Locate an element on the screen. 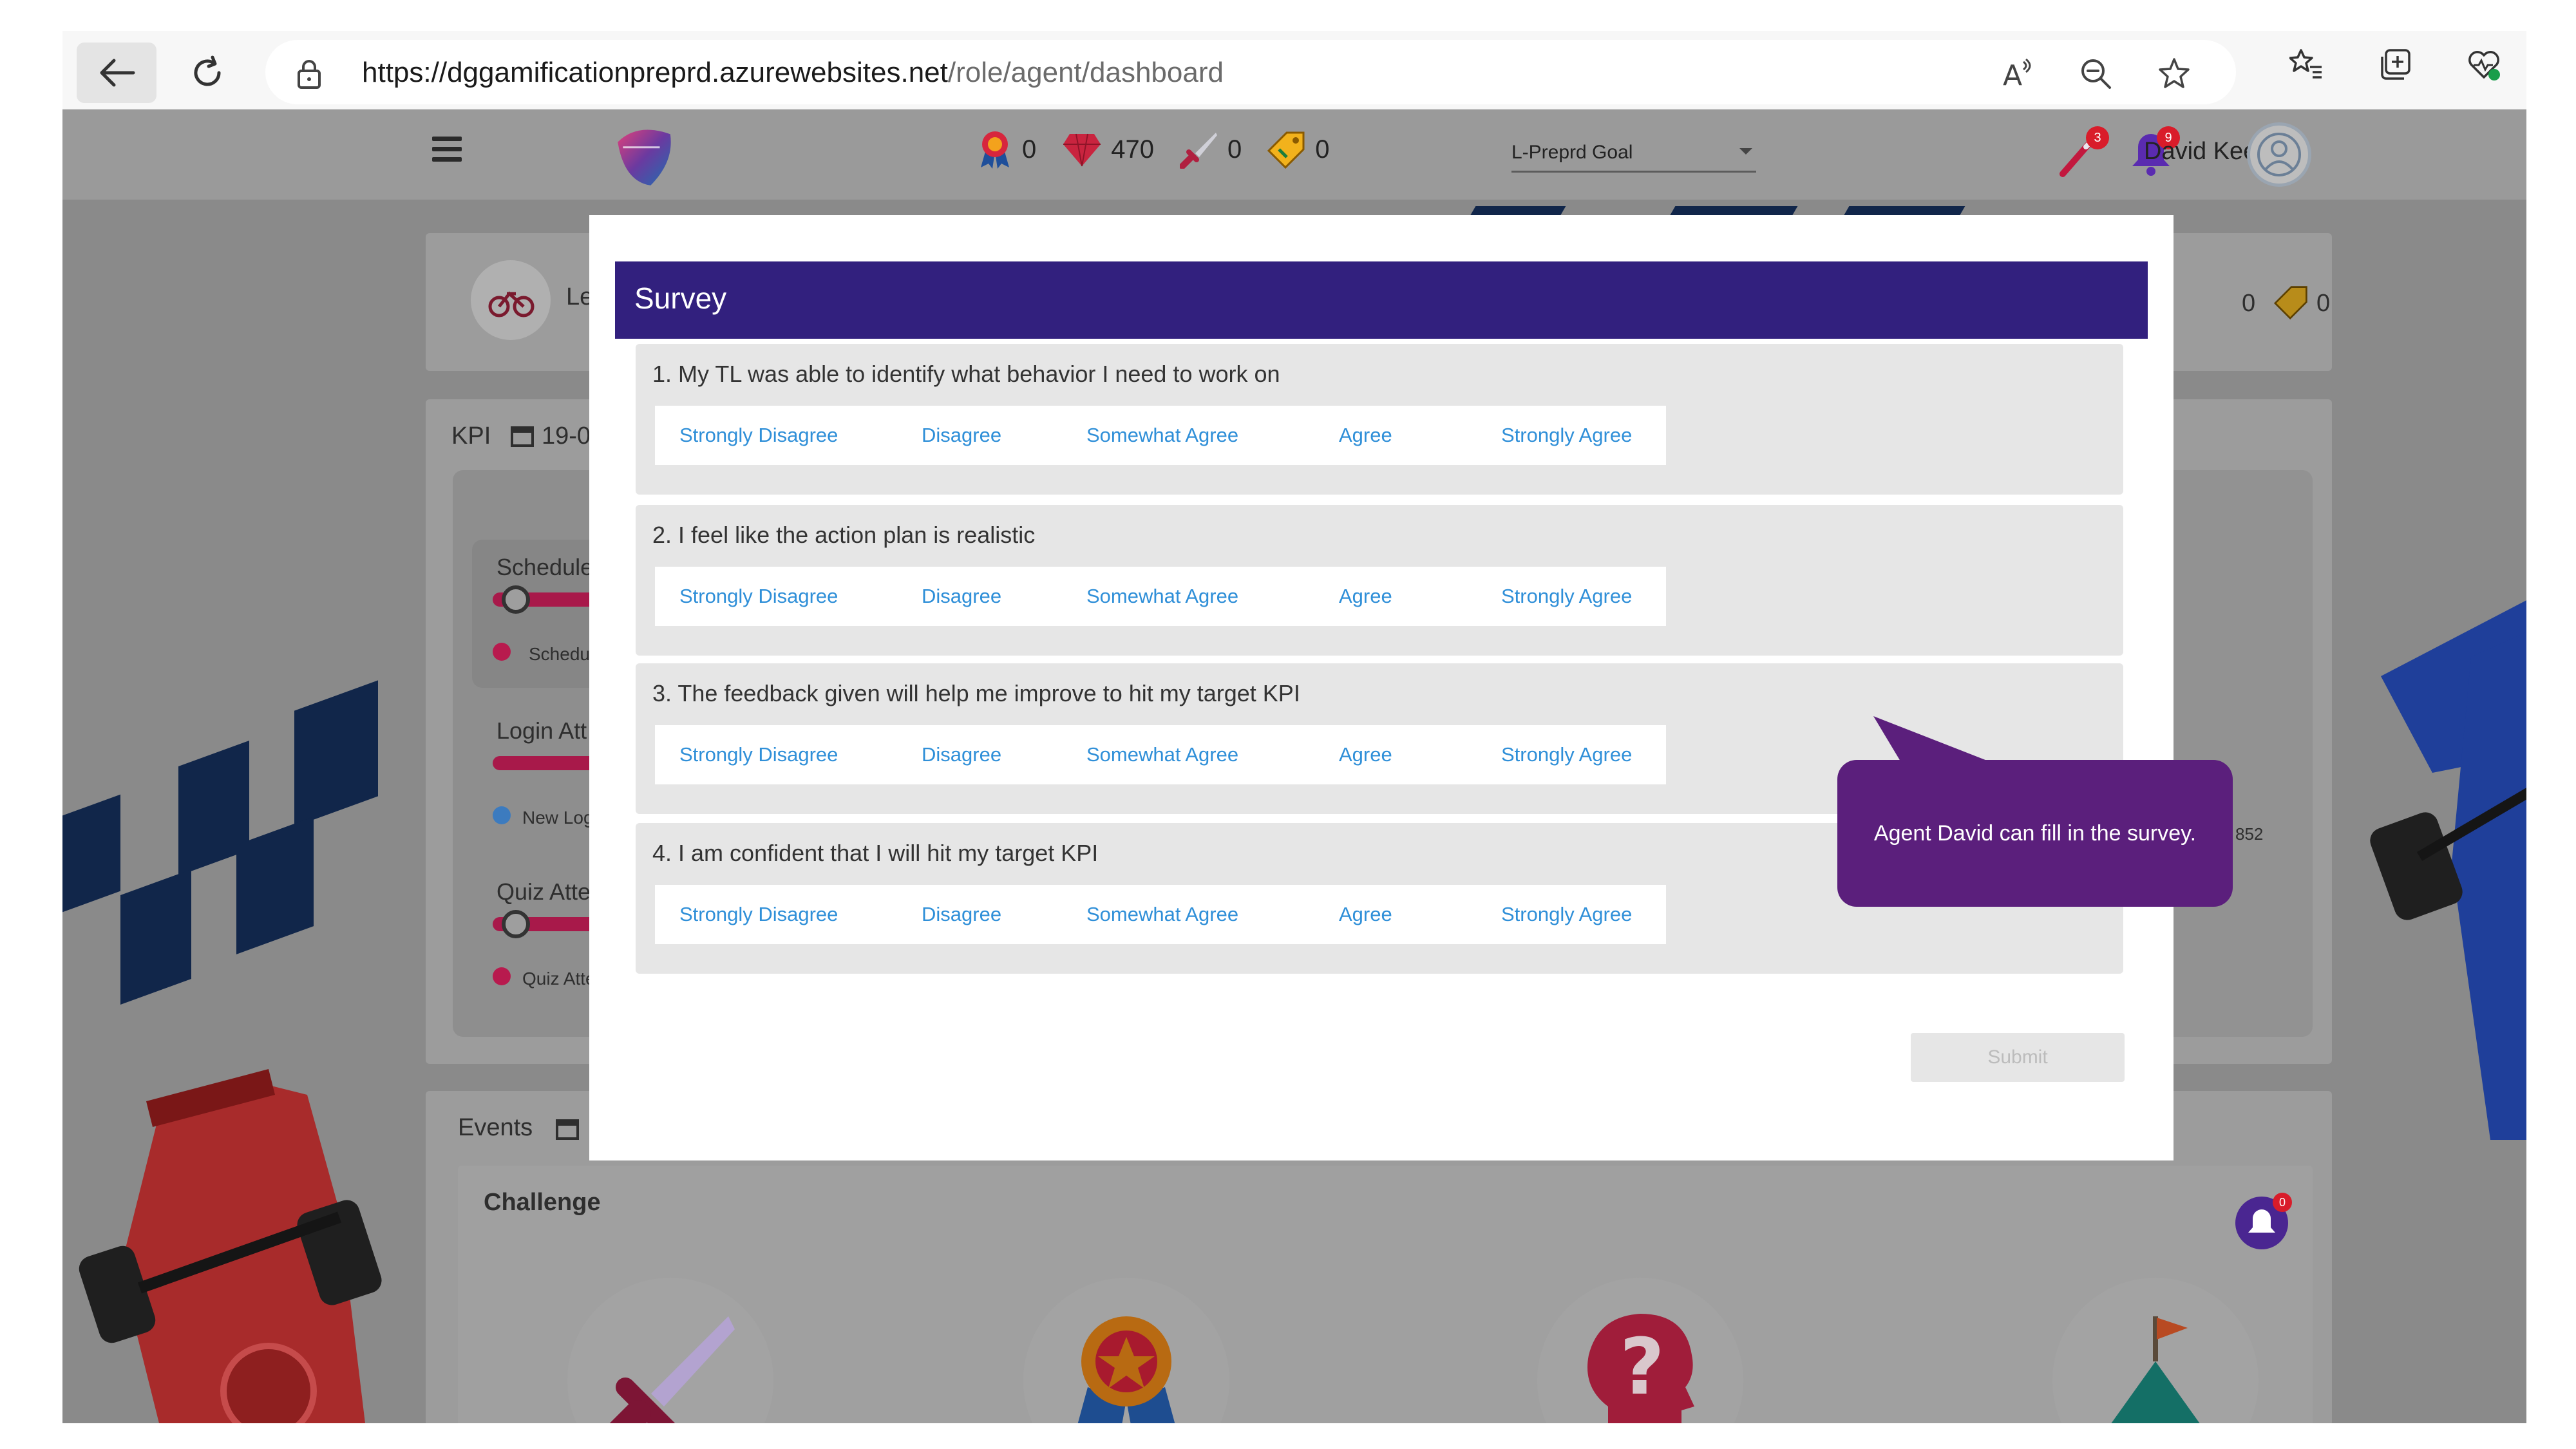 The width and height of the screenshot is (2576, 1449). app-header: 0 470 0 0 L-Preprd Goal 3 9 David Keel is located at coordinates (1294, 155).